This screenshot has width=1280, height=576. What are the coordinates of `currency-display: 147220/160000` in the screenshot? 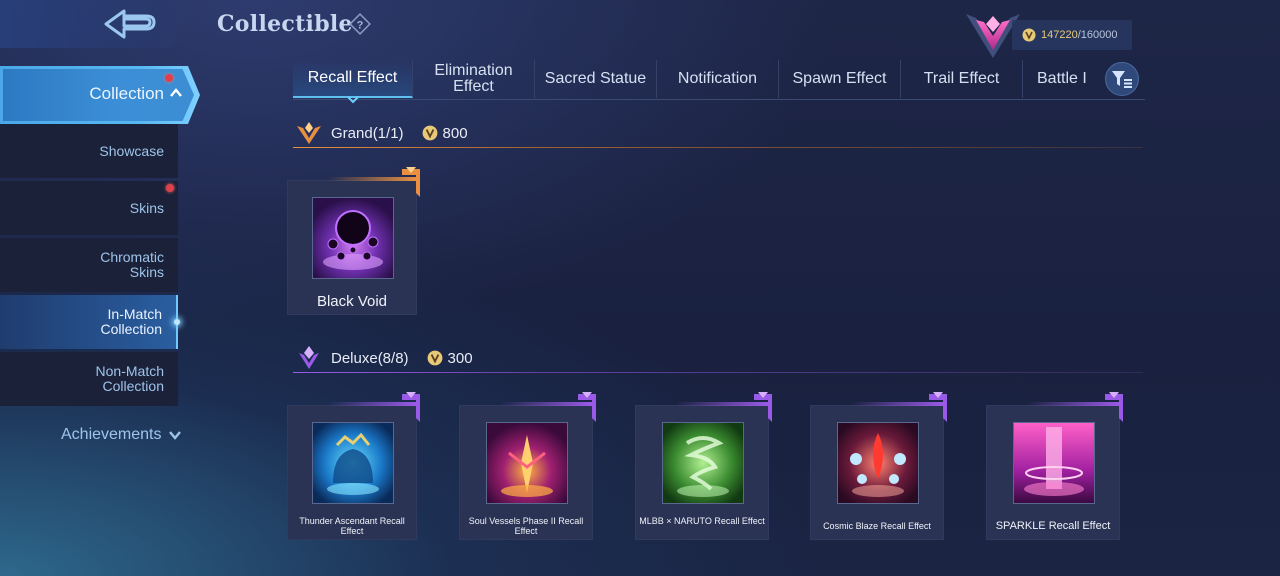 It's located at (1072, 35).